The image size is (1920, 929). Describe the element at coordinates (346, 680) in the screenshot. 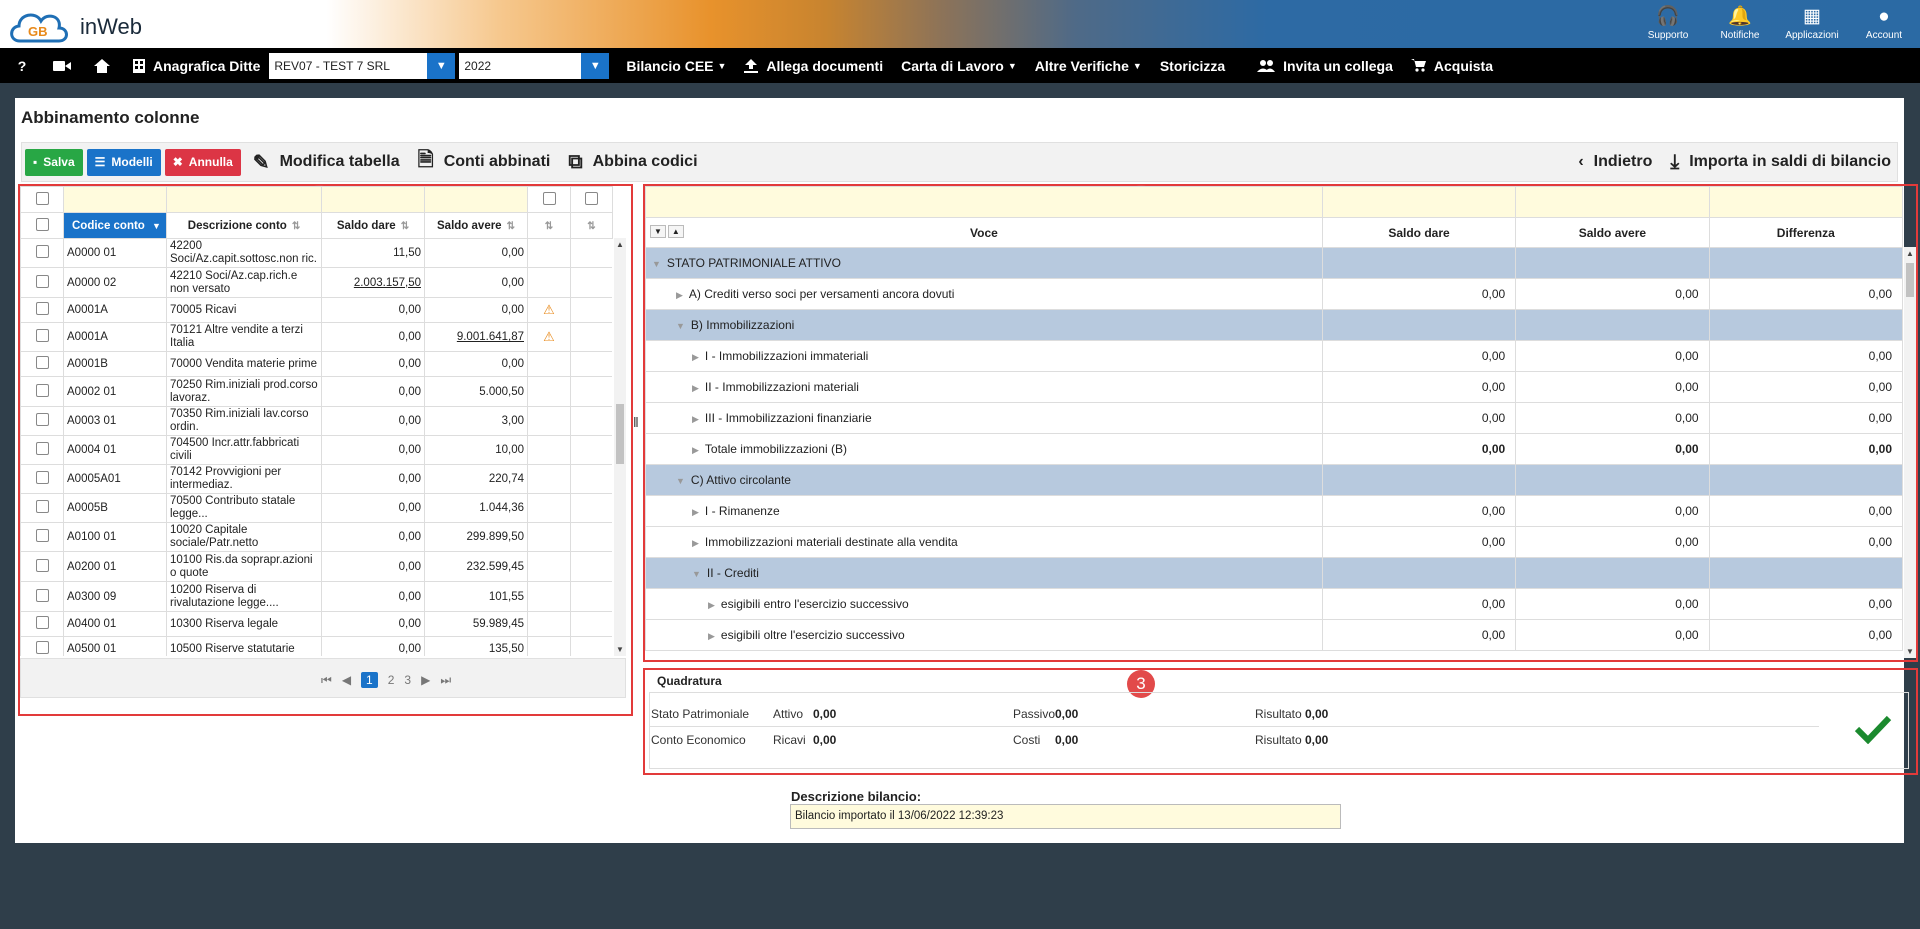

I see `prev-page-icon: ◀` at that location.